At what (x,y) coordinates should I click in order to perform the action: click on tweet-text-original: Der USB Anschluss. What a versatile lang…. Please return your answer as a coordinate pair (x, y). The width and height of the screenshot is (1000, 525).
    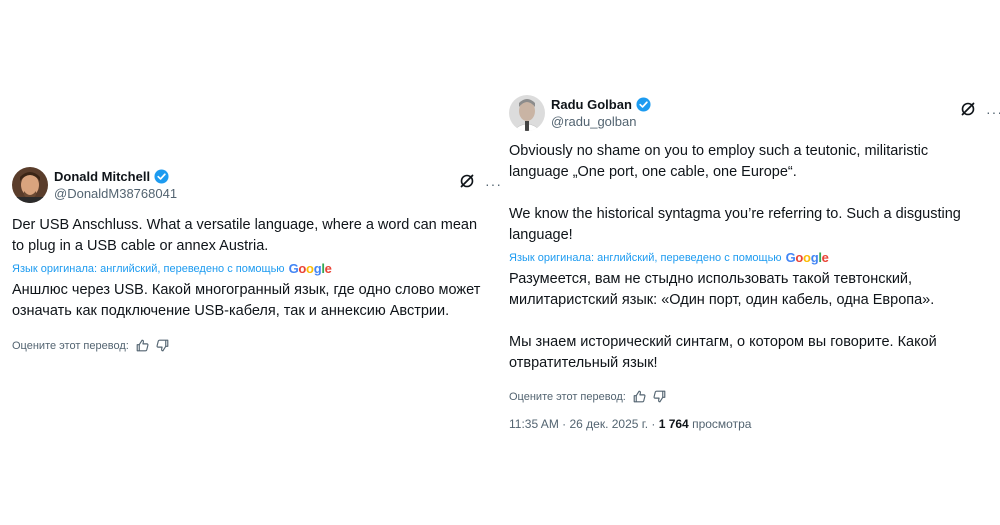
    Looking at the image, I should click on (257, 236).